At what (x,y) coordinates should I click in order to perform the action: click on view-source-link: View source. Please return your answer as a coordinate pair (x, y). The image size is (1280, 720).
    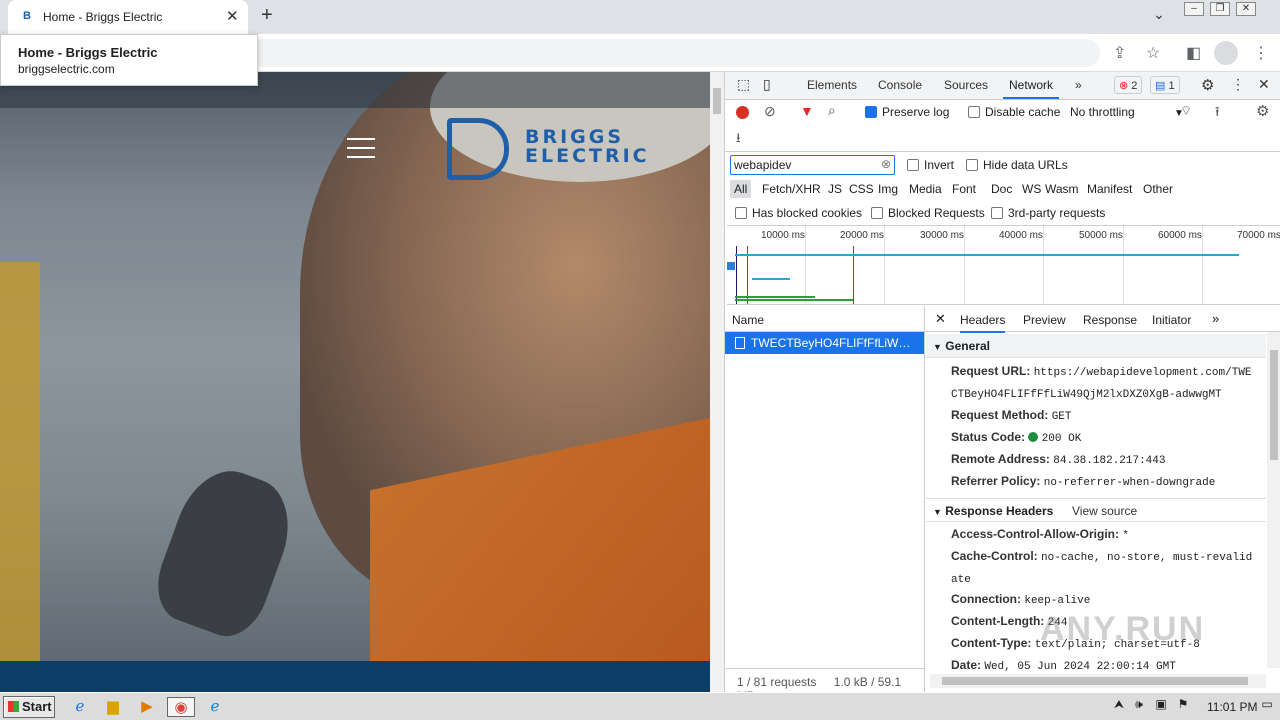
    Looking at the image, I should click on (1104, 511).